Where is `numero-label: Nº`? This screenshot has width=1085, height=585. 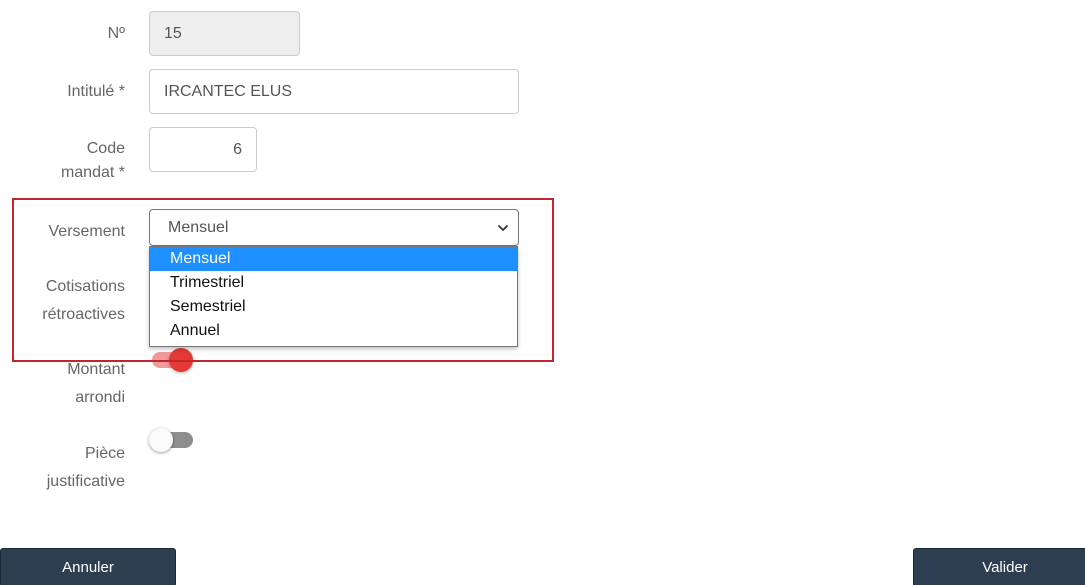
numero-label: Nº is located at coordinates (116, 33).